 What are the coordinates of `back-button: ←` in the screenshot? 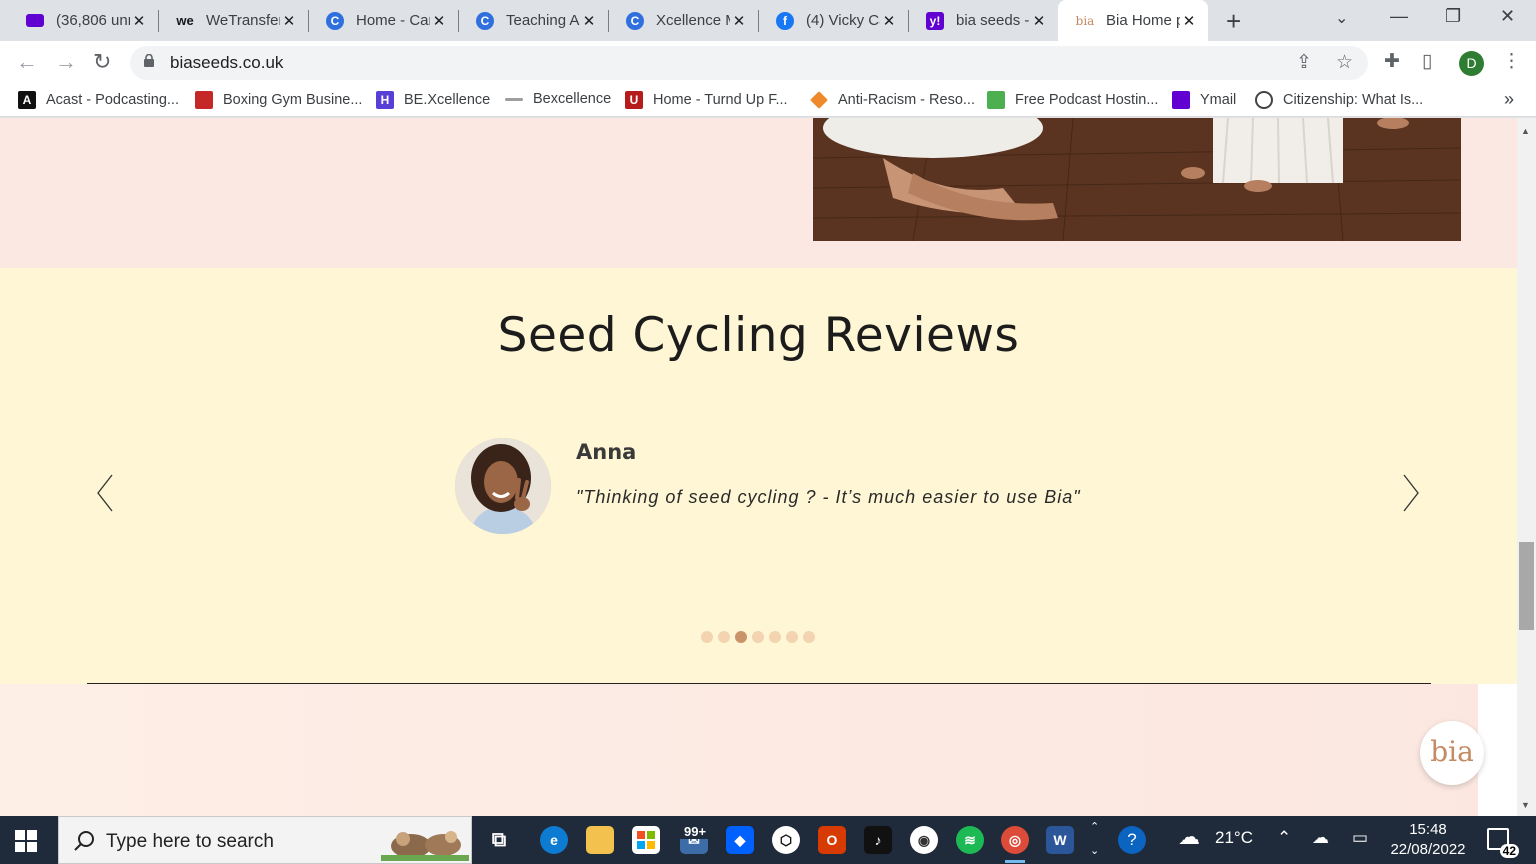 It's located at (27, 62).